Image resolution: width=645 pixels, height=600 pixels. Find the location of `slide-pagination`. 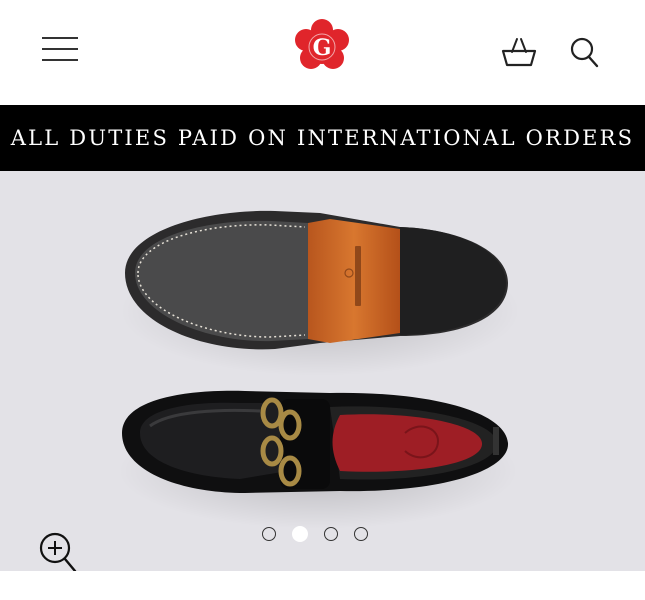

slide-pagination is located at coordinates (315, 534).